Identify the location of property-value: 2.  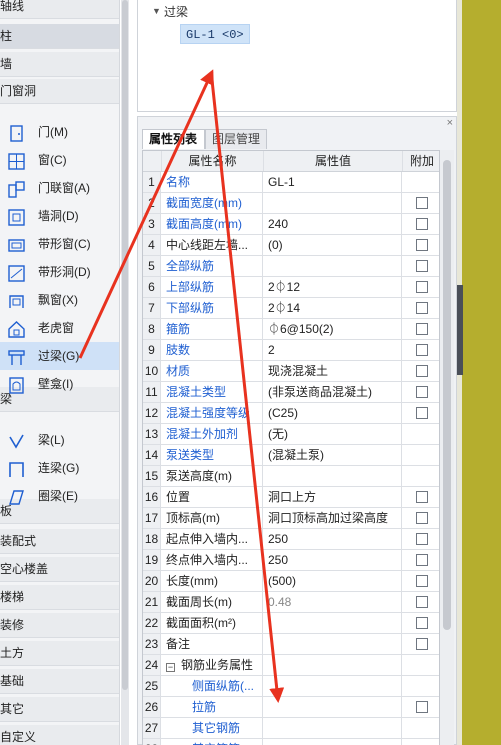
(333, 350).